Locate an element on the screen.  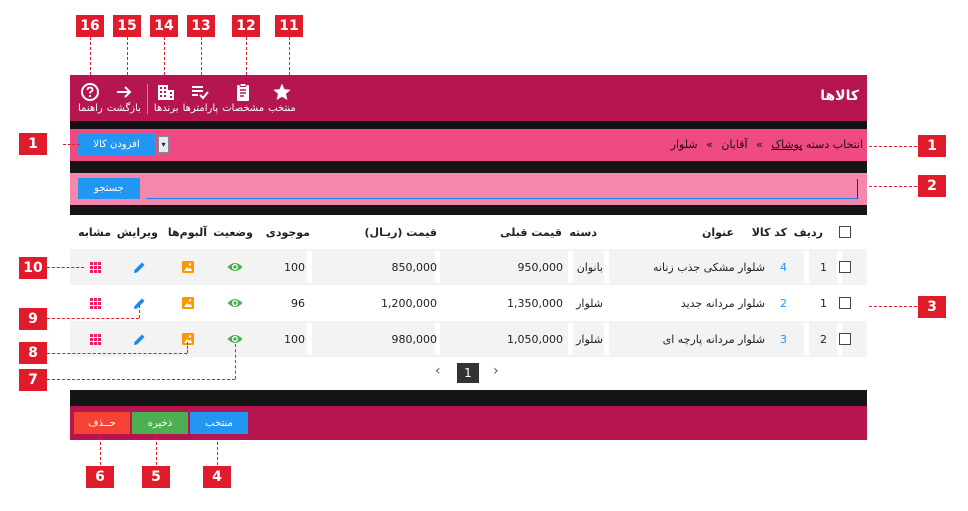
brands-label: برندها is located at coordinates (166, 108).